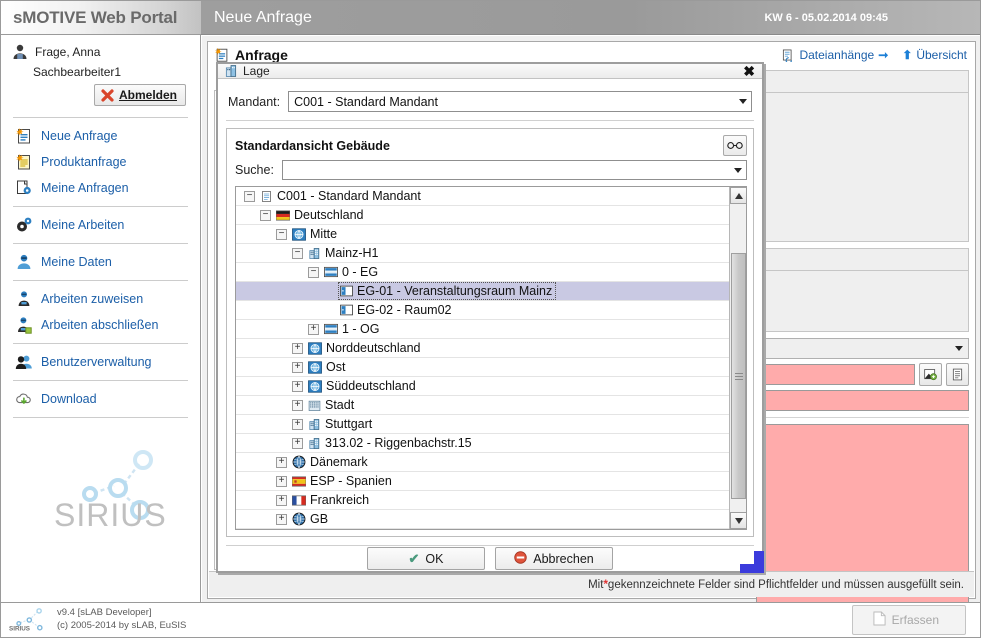  What do you see at coordinates (100, 362) in the screenshot?
I see `sidebar-item-benutzerverwaltung: Benutzerverwaltung` at bounding box center [100, 362].